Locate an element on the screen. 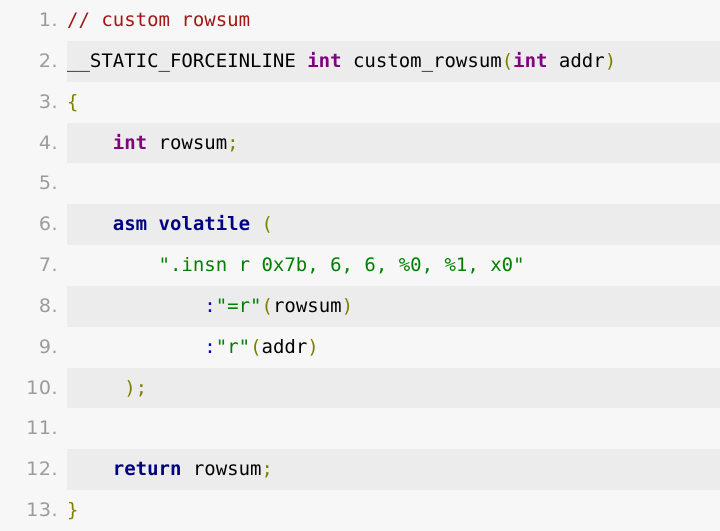 Image resolution: width=720 pixels, height=531 pixels. code-line: 8. :"=r"(rowsum) is located at coordinates (360, 306).